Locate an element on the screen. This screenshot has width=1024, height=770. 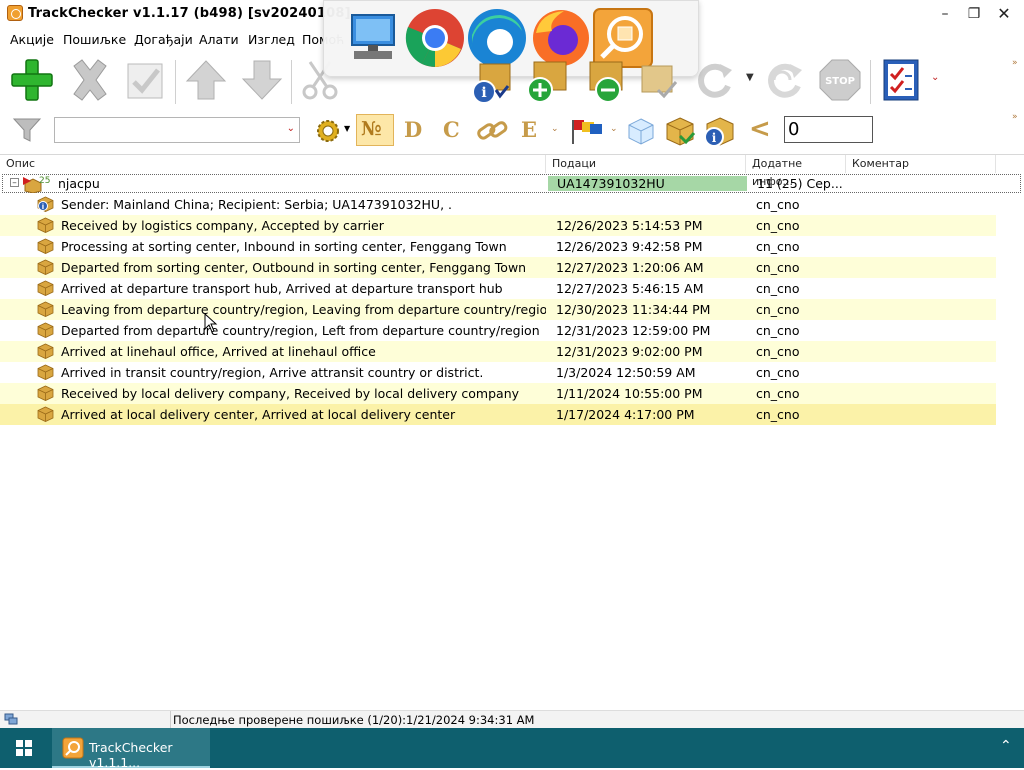
delete-icon is located at coordinates (90, 80).